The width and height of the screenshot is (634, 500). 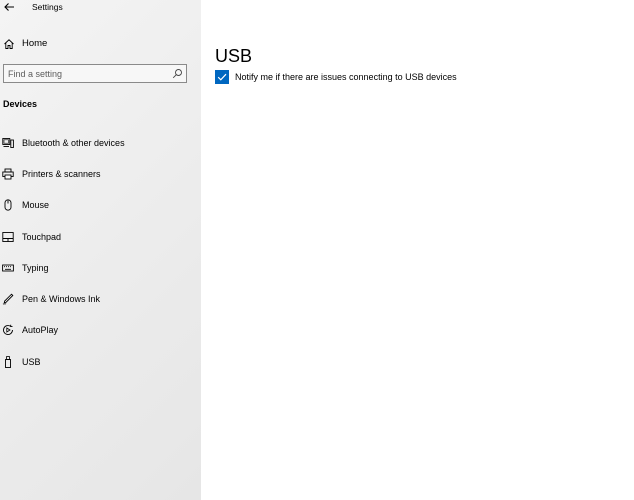 I want to click on sidebar-item-label: Printers & scanners, so click(x=61, y=174).